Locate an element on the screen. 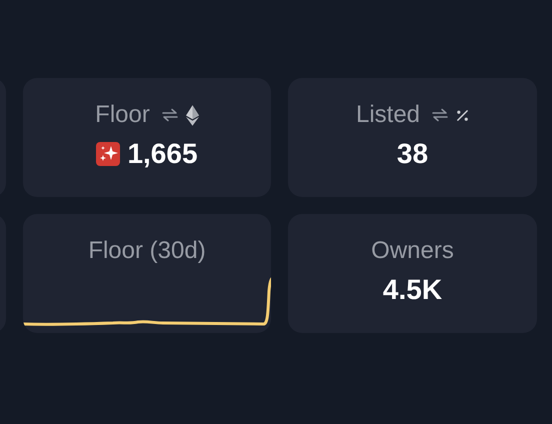 The width and height of the screenshot is (552, 424). percent-icon is located at coordinates (463, 115).